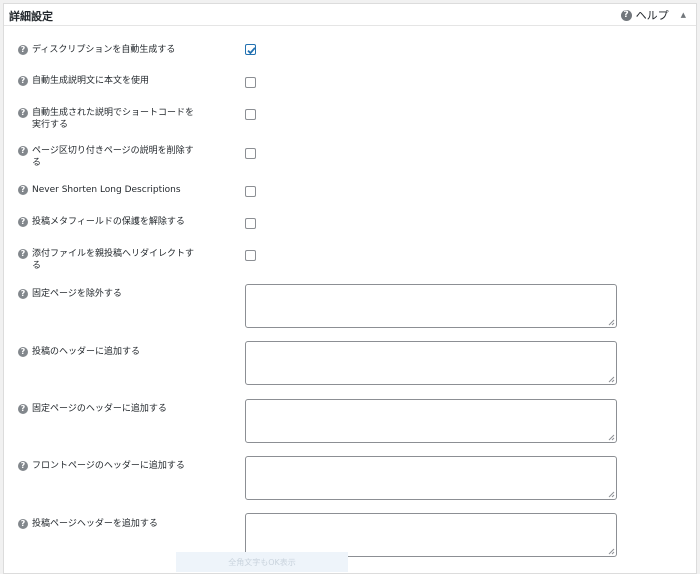 Image resolution: width=700 pixels, height=574 pixels. What do you see at coordinates (250, 82) in the screenshot?
I see `use-content-checkbox` at bounding box center [250, 82].